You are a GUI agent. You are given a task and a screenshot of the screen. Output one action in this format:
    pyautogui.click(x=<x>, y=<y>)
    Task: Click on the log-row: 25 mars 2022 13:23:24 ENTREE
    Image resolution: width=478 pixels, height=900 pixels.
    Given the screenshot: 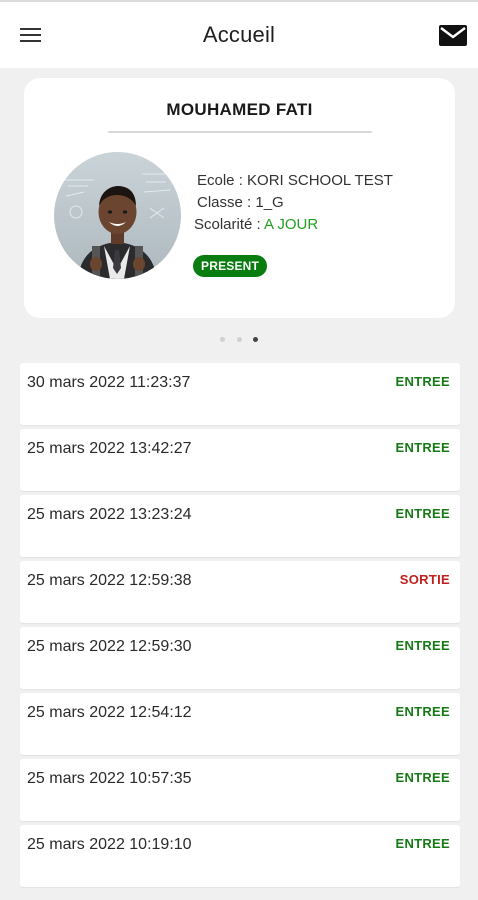 What is the action you would take?
    pyautogui.click(x=240, y=526)
    